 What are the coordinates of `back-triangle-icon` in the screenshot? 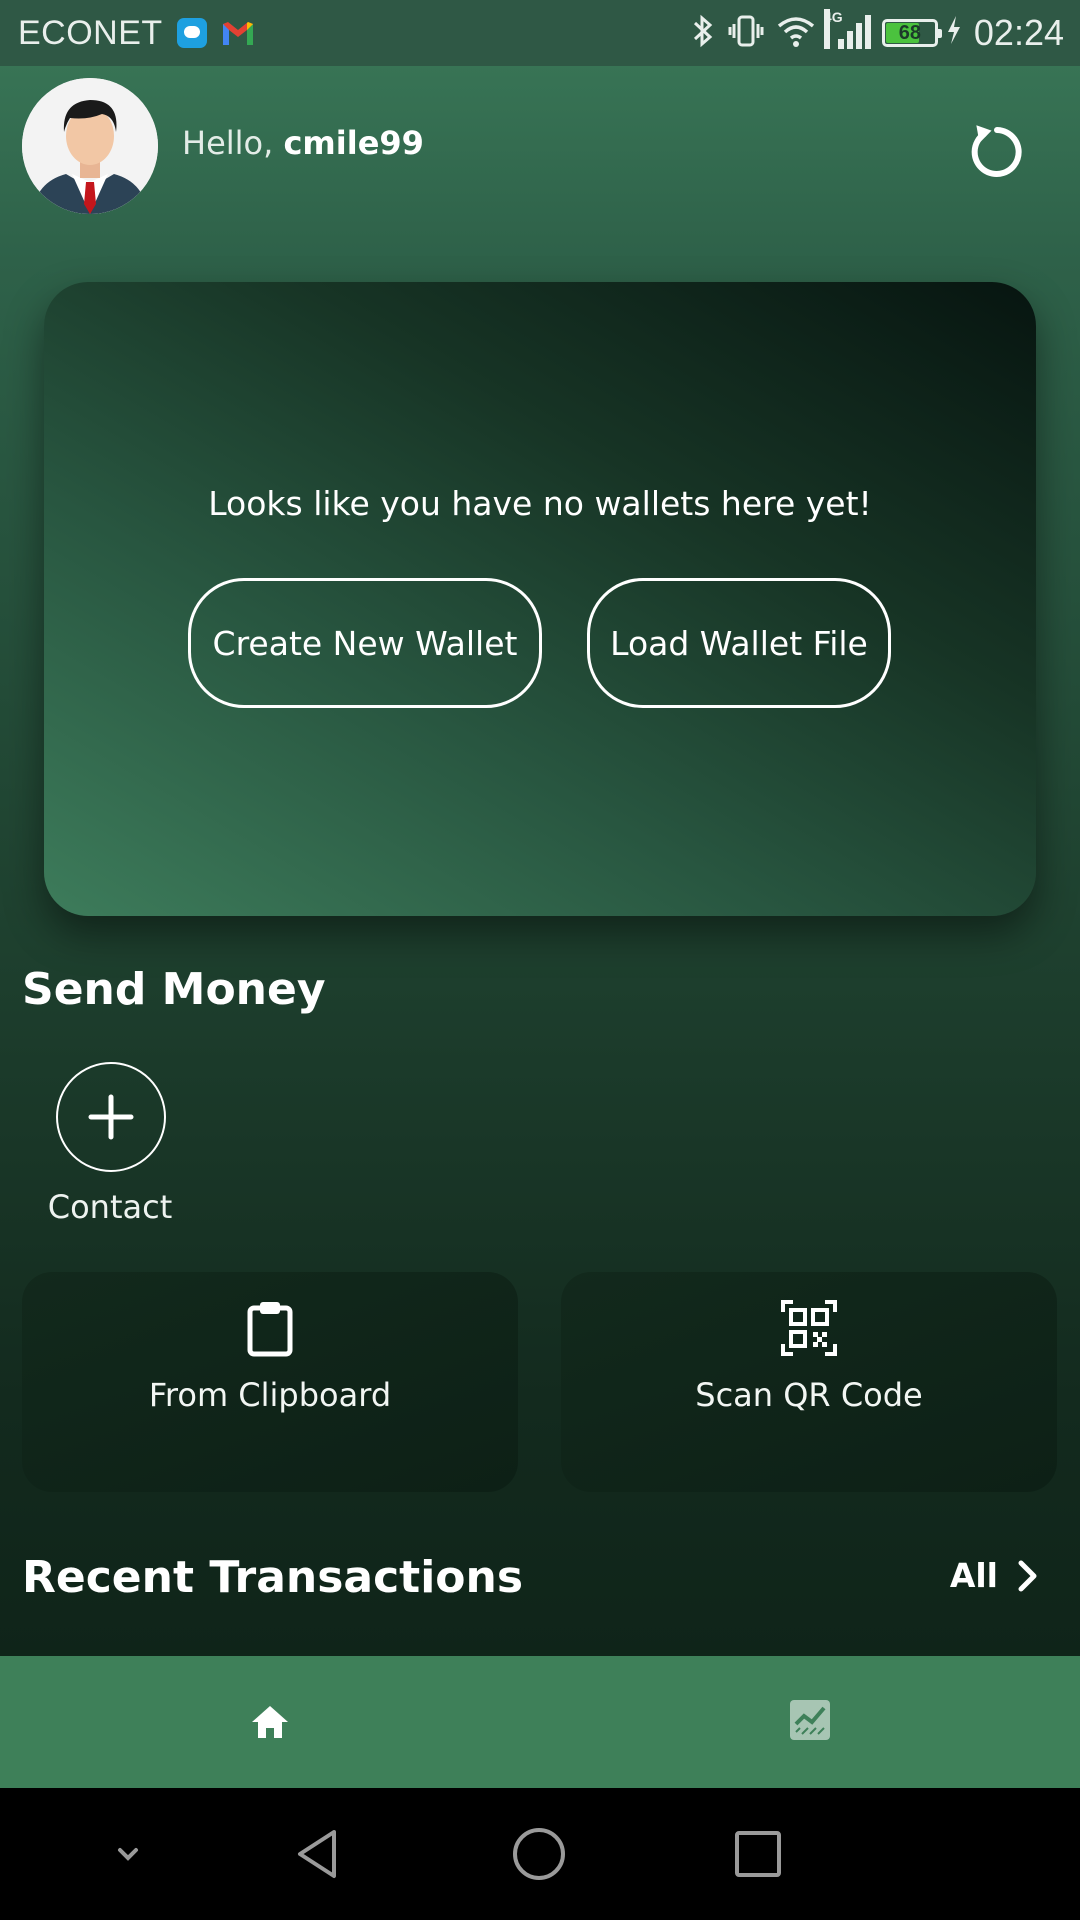 It's located at (317, 1854).